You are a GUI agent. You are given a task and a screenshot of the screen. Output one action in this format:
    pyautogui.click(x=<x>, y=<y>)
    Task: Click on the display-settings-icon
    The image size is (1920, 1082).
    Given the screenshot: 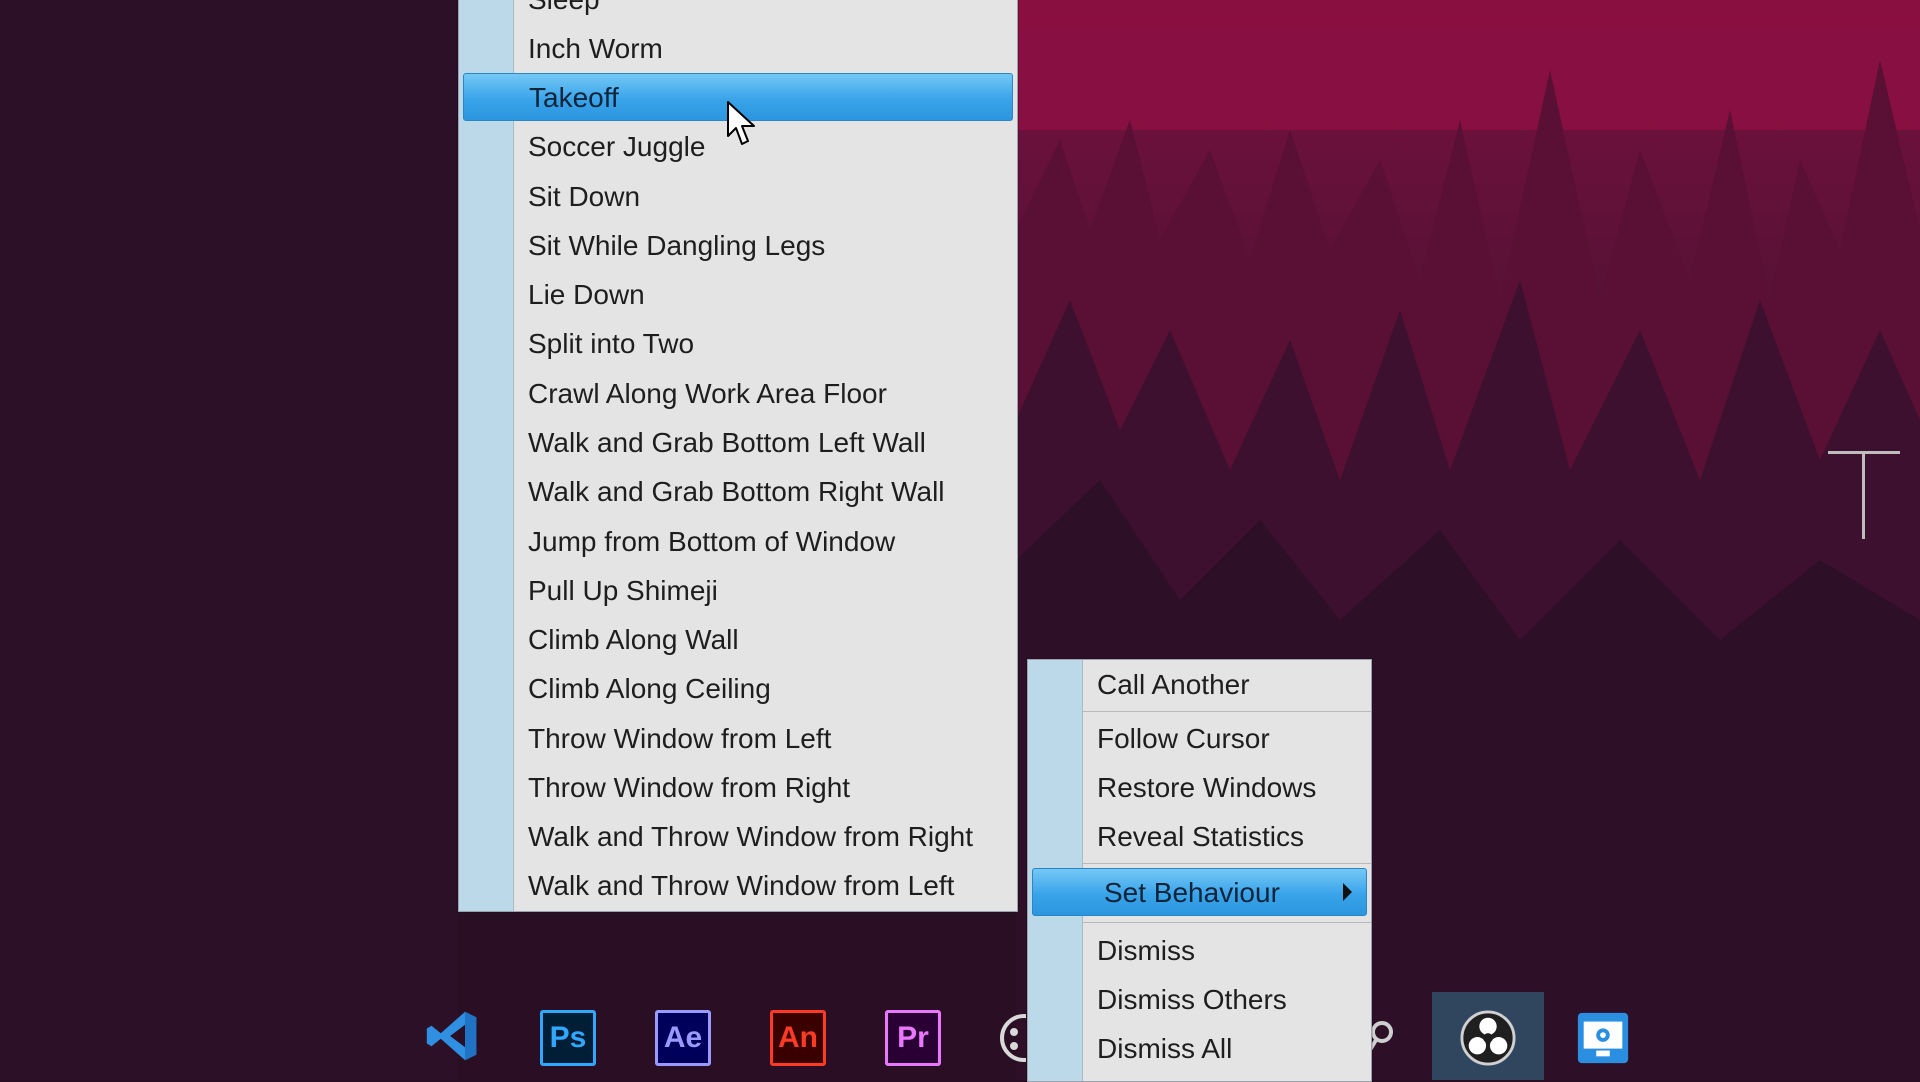 What is the action you would take?
    pyautogui.click(x=1603, y=1038)
    